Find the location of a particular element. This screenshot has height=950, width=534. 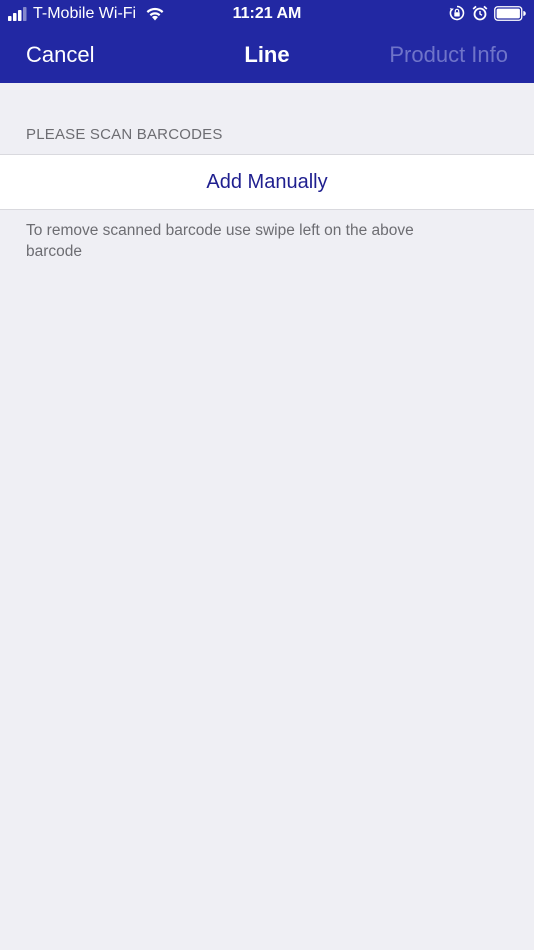

add-manually-button: Add Manually is located at coordinates (267, 182).